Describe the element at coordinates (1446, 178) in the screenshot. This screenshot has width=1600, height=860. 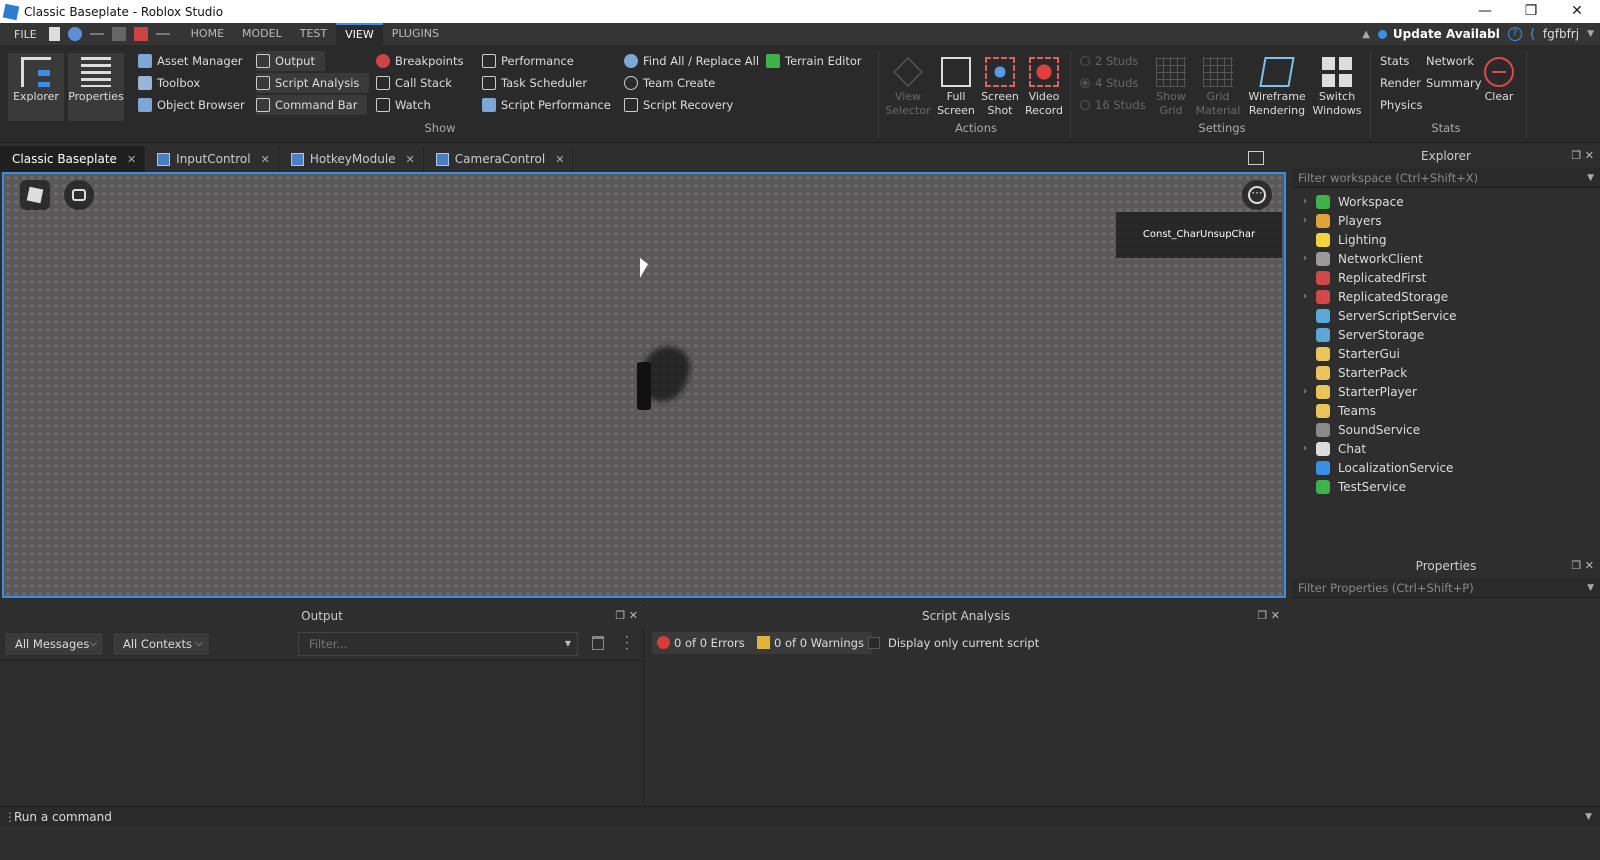
I see `explorer-filter-input: Filter workspace (Ctrl+Shift+X) ▼` at that location.